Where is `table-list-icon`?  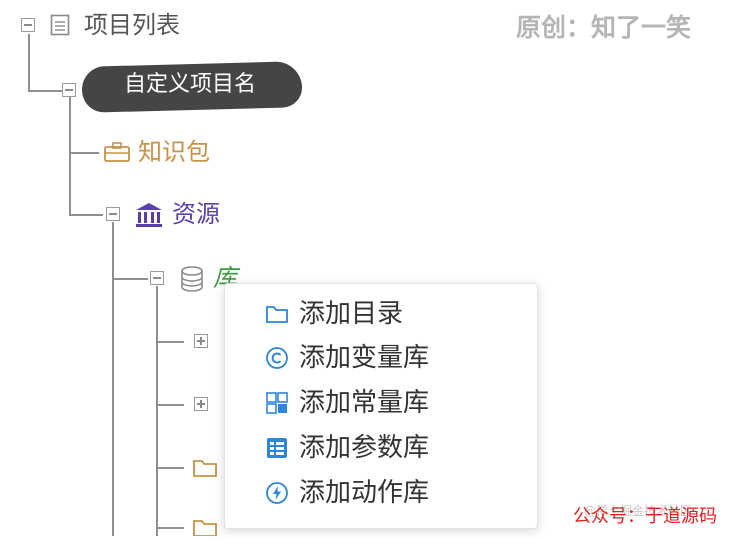
table-list-icon is located at coordinates (277, 448).